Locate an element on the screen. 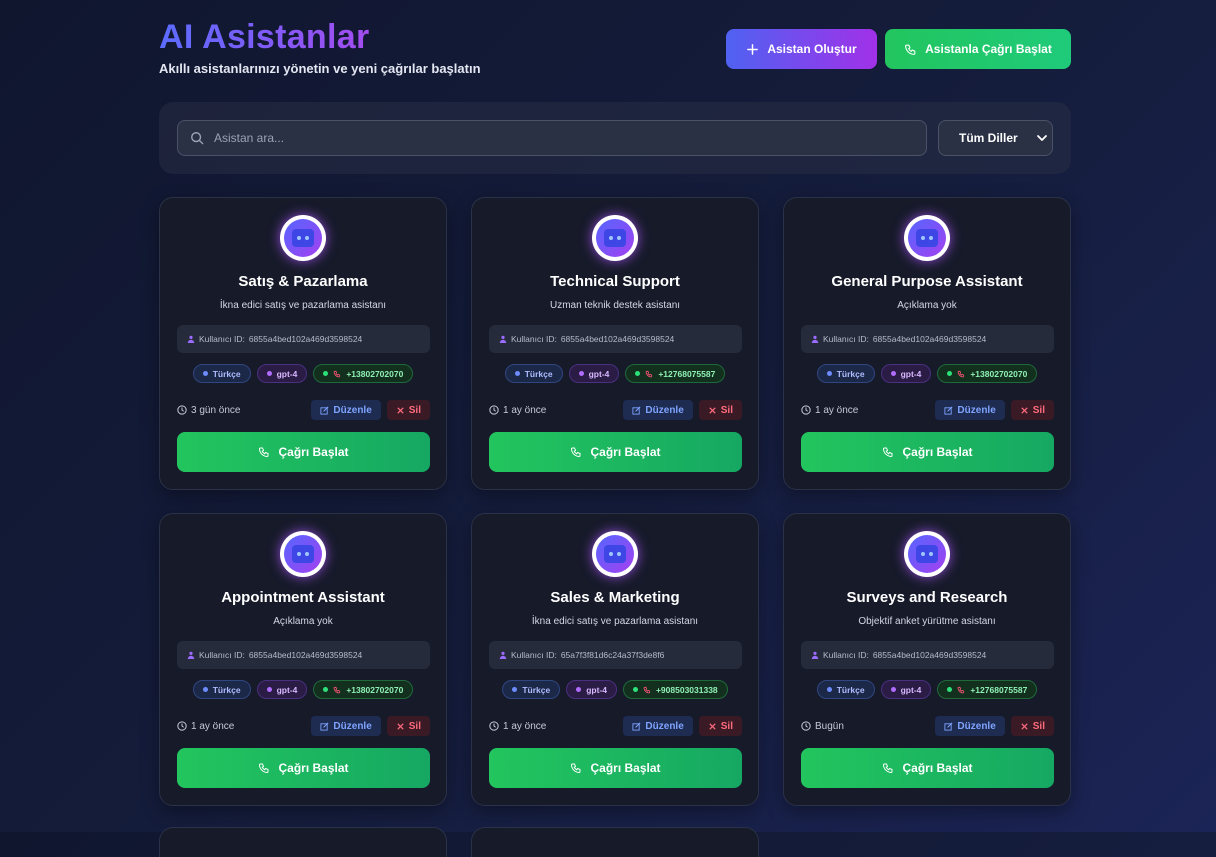 Image resolution: width=1216 pixels, height=857 pixels. updated-time: Bugün is located at coordinates (822, 726).